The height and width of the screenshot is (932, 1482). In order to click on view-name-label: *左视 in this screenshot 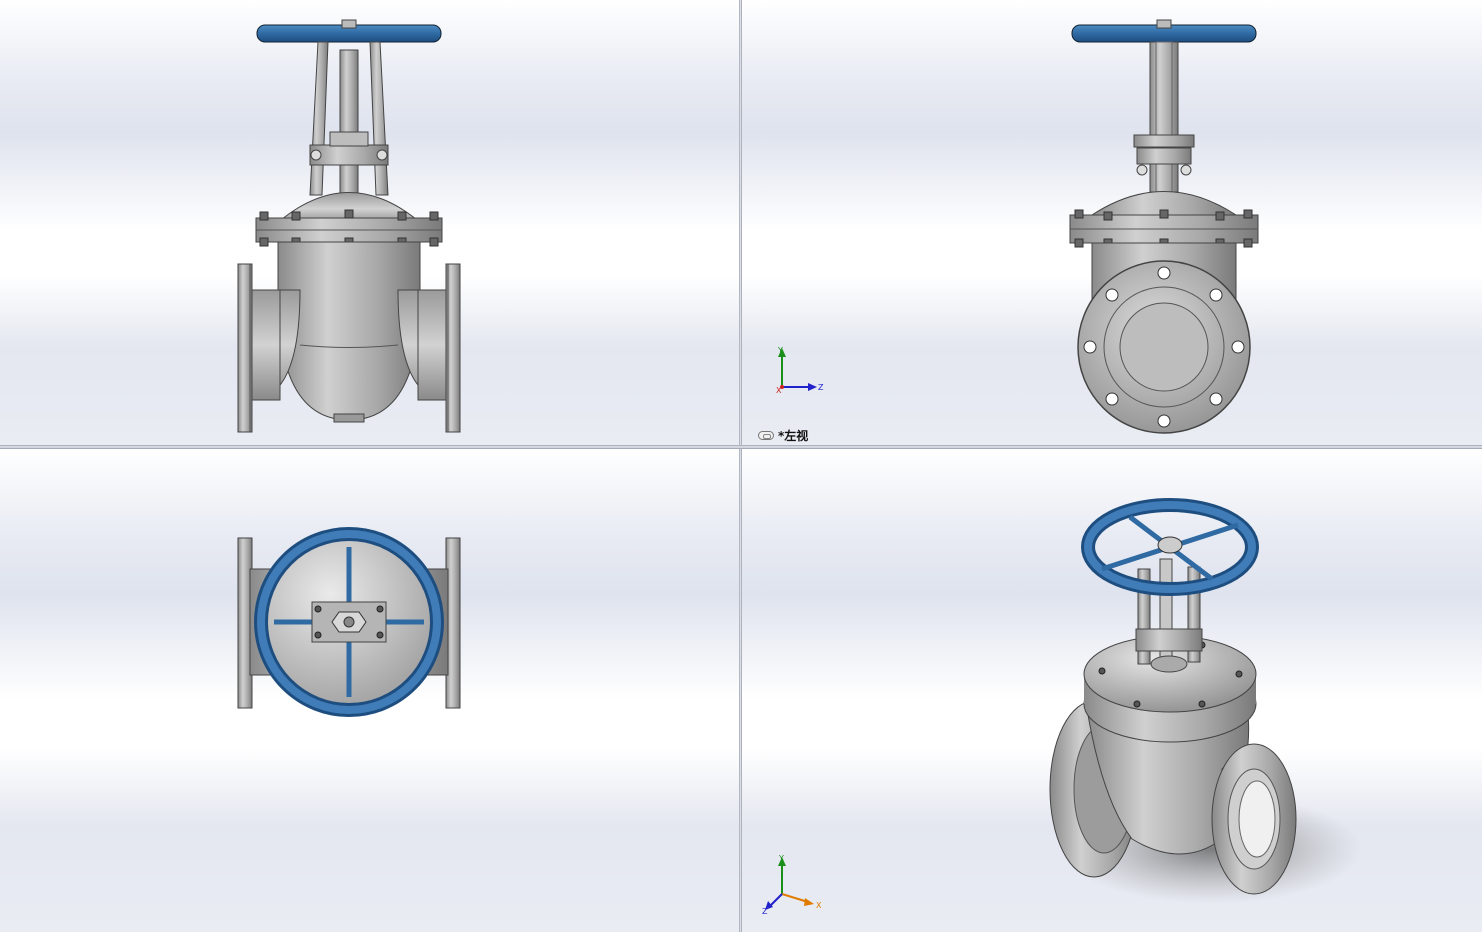, I will do `click(783, 435)`.